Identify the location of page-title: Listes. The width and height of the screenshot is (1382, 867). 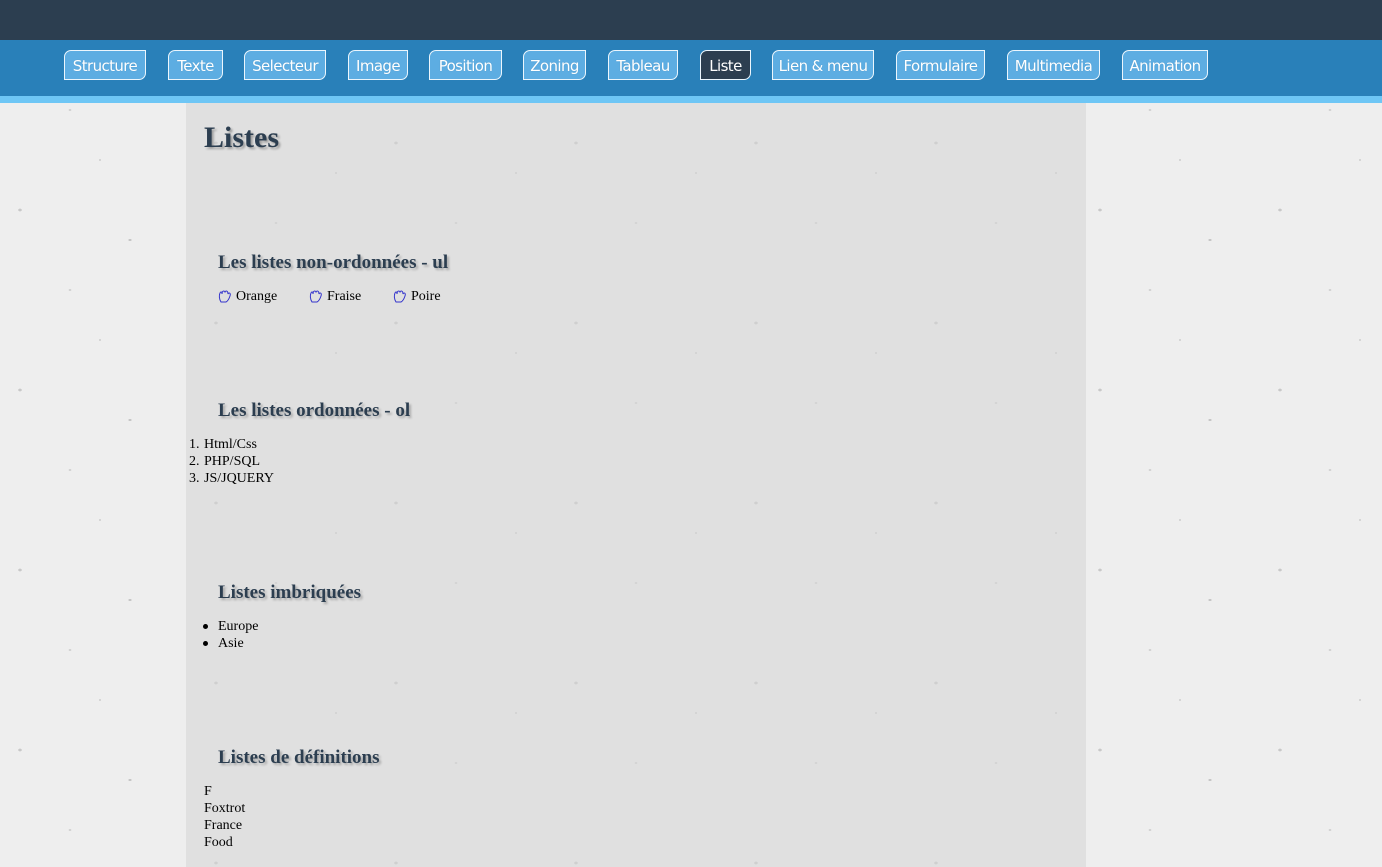
(241, 137).